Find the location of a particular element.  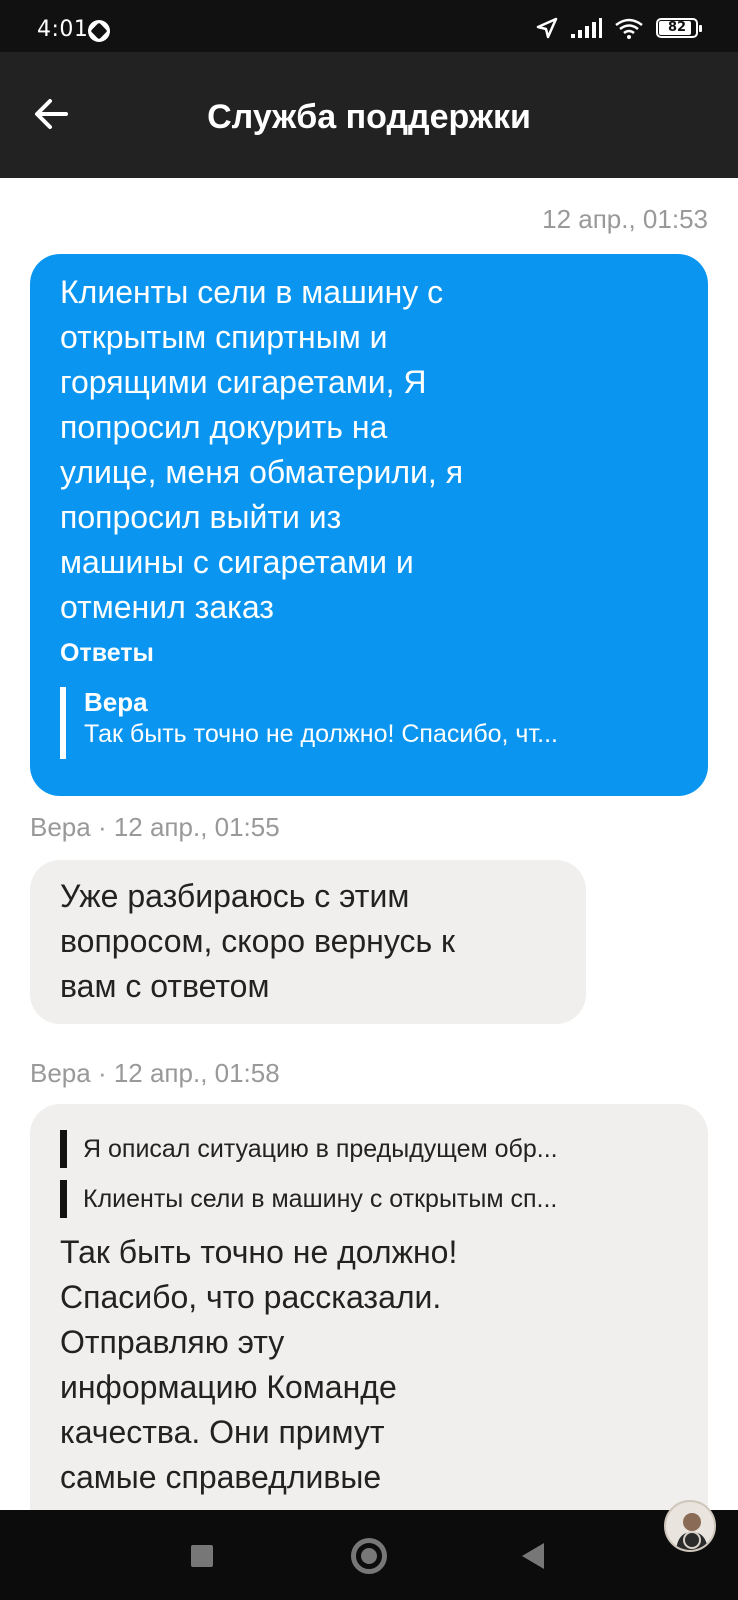

reply-author: Вера is located at coordinates (116, 702).